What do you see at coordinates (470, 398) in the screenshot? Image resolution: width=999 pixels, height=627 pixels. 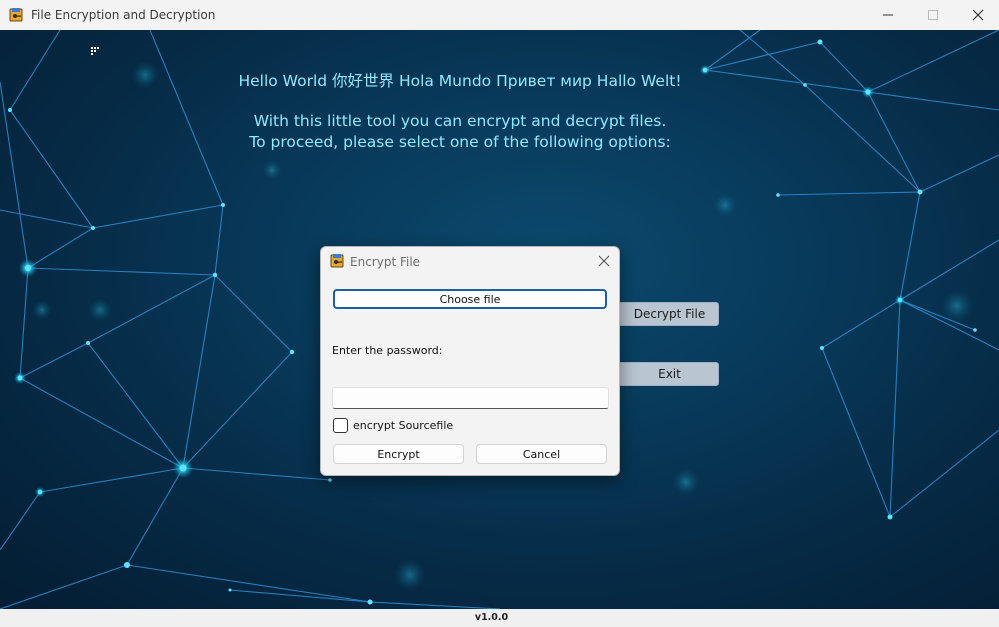 I see `password-input` at bounding box center [470, 398].